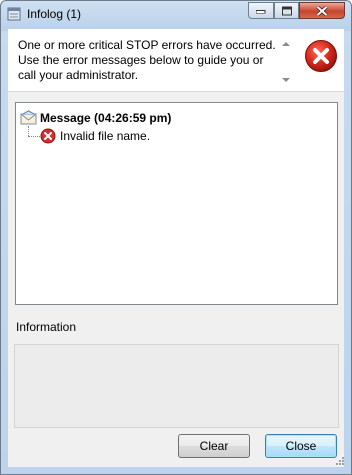 The height and width of the screenshot is (475, 352). I want to click on maximize-button, so click(286, 10).